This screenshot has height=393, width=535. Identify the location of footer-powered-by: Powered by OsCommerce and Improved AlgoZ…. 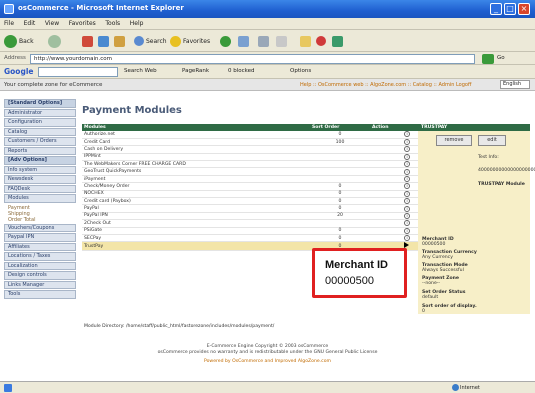
(267, 362).